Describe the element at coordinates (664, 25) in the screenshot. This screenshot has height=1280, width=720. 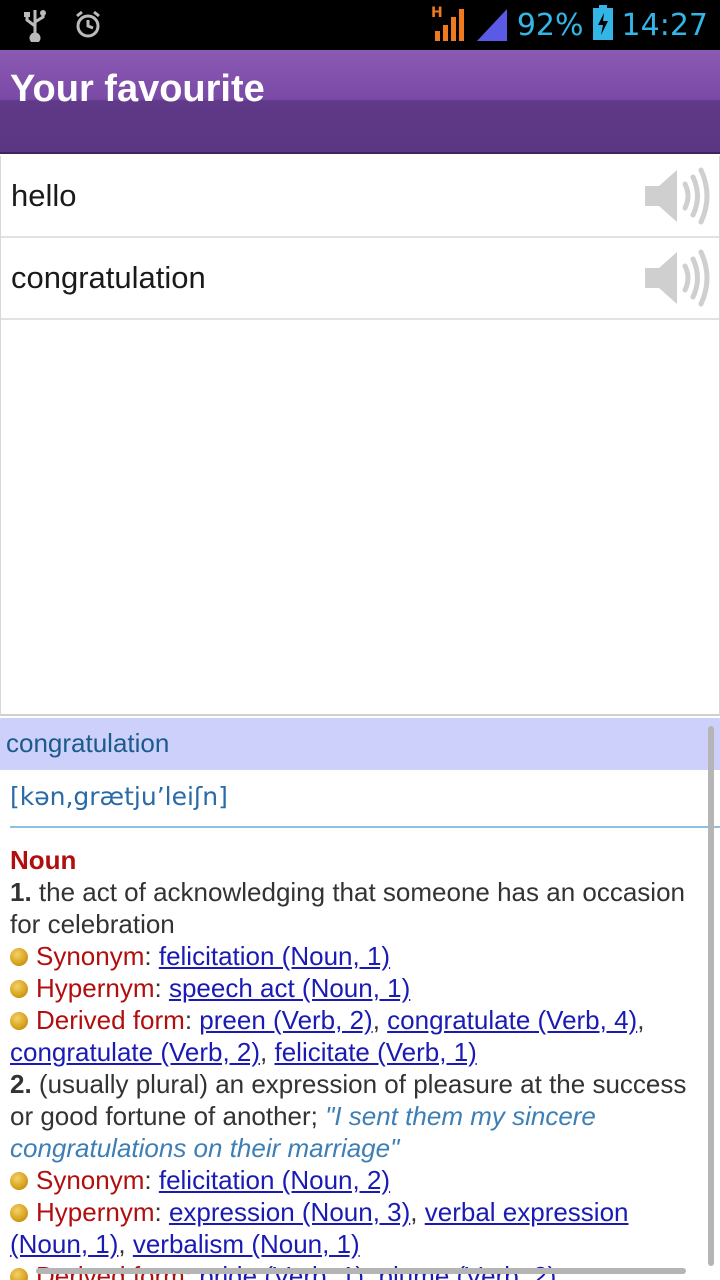
I see `clock: 14:27` at that location.